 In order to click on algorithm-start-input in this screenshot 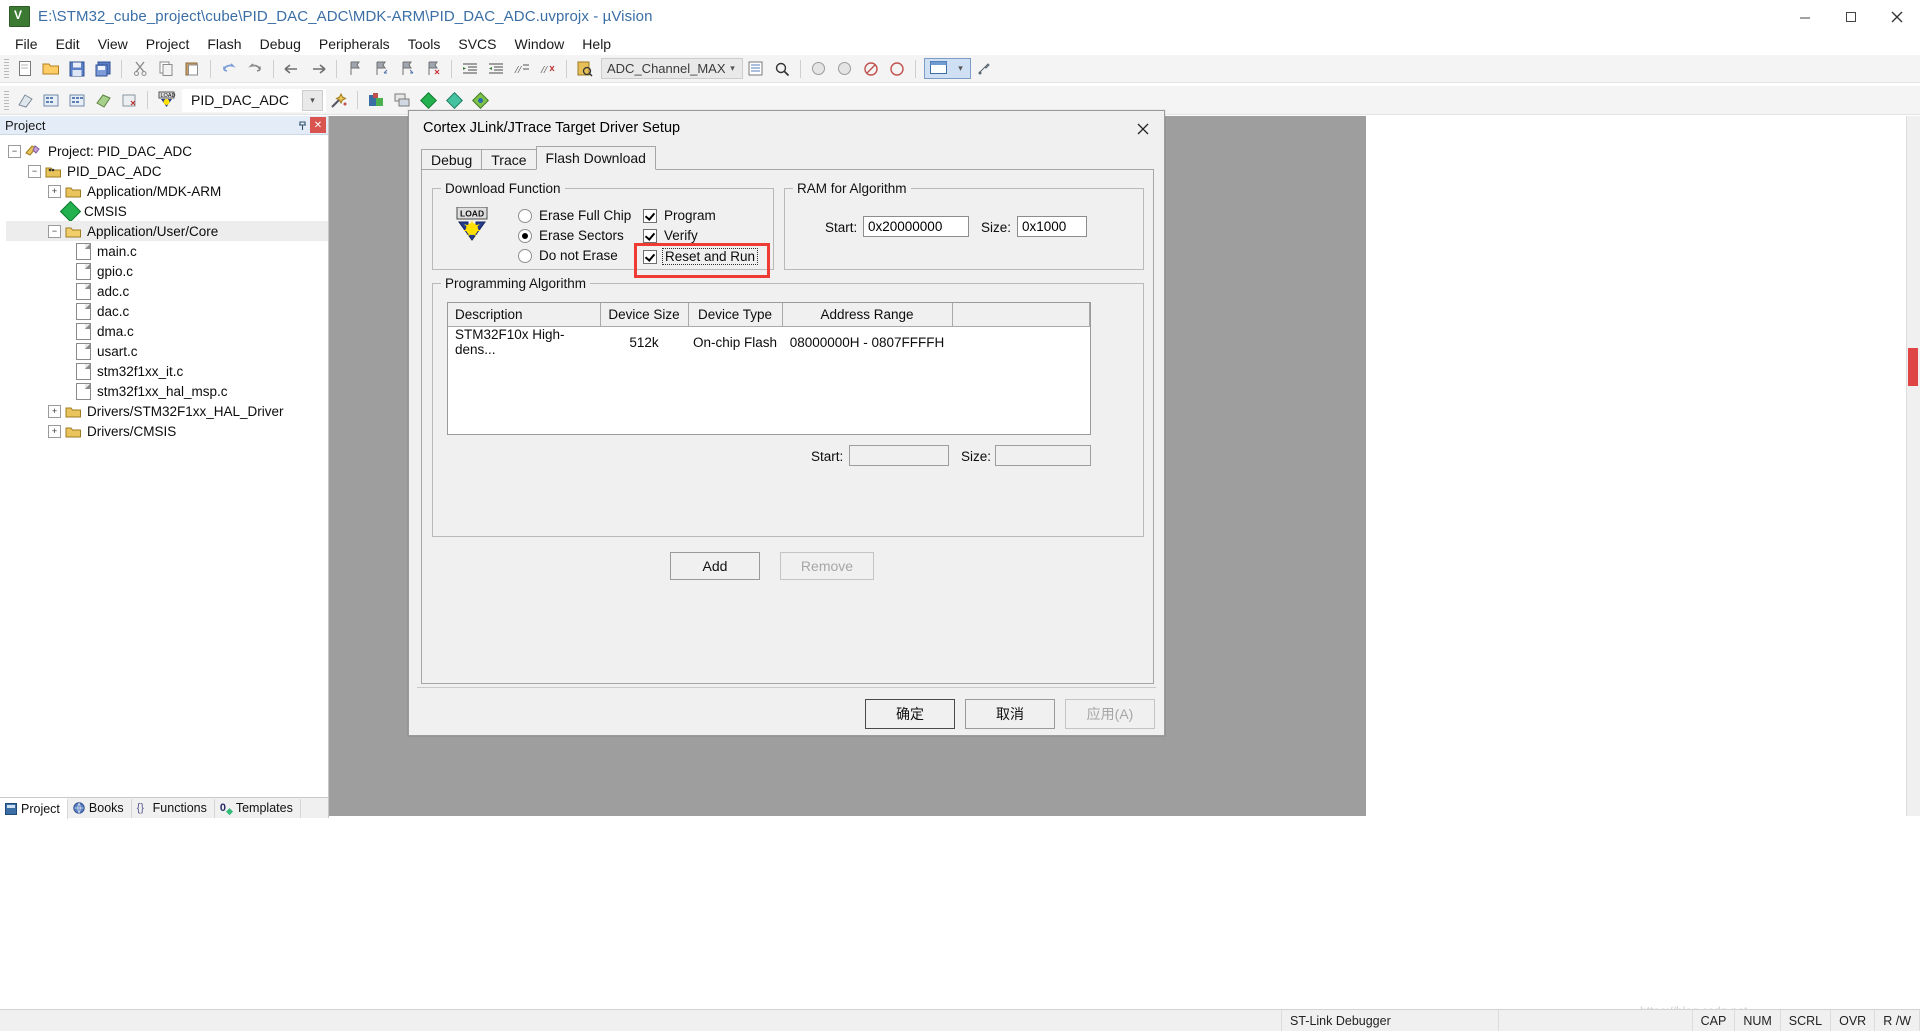, I will do `click(899, 455)`.